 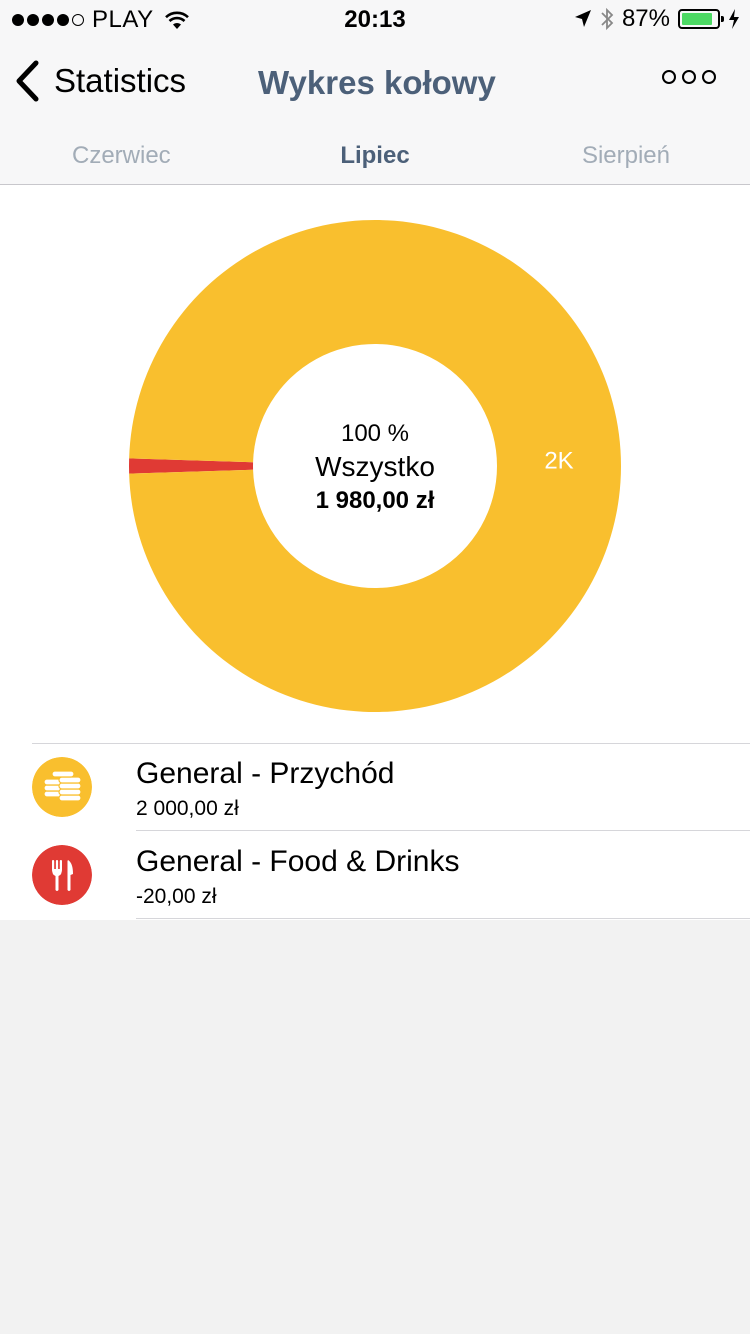 I want to click on location-arrow-icon, so click(x=582, y=18).